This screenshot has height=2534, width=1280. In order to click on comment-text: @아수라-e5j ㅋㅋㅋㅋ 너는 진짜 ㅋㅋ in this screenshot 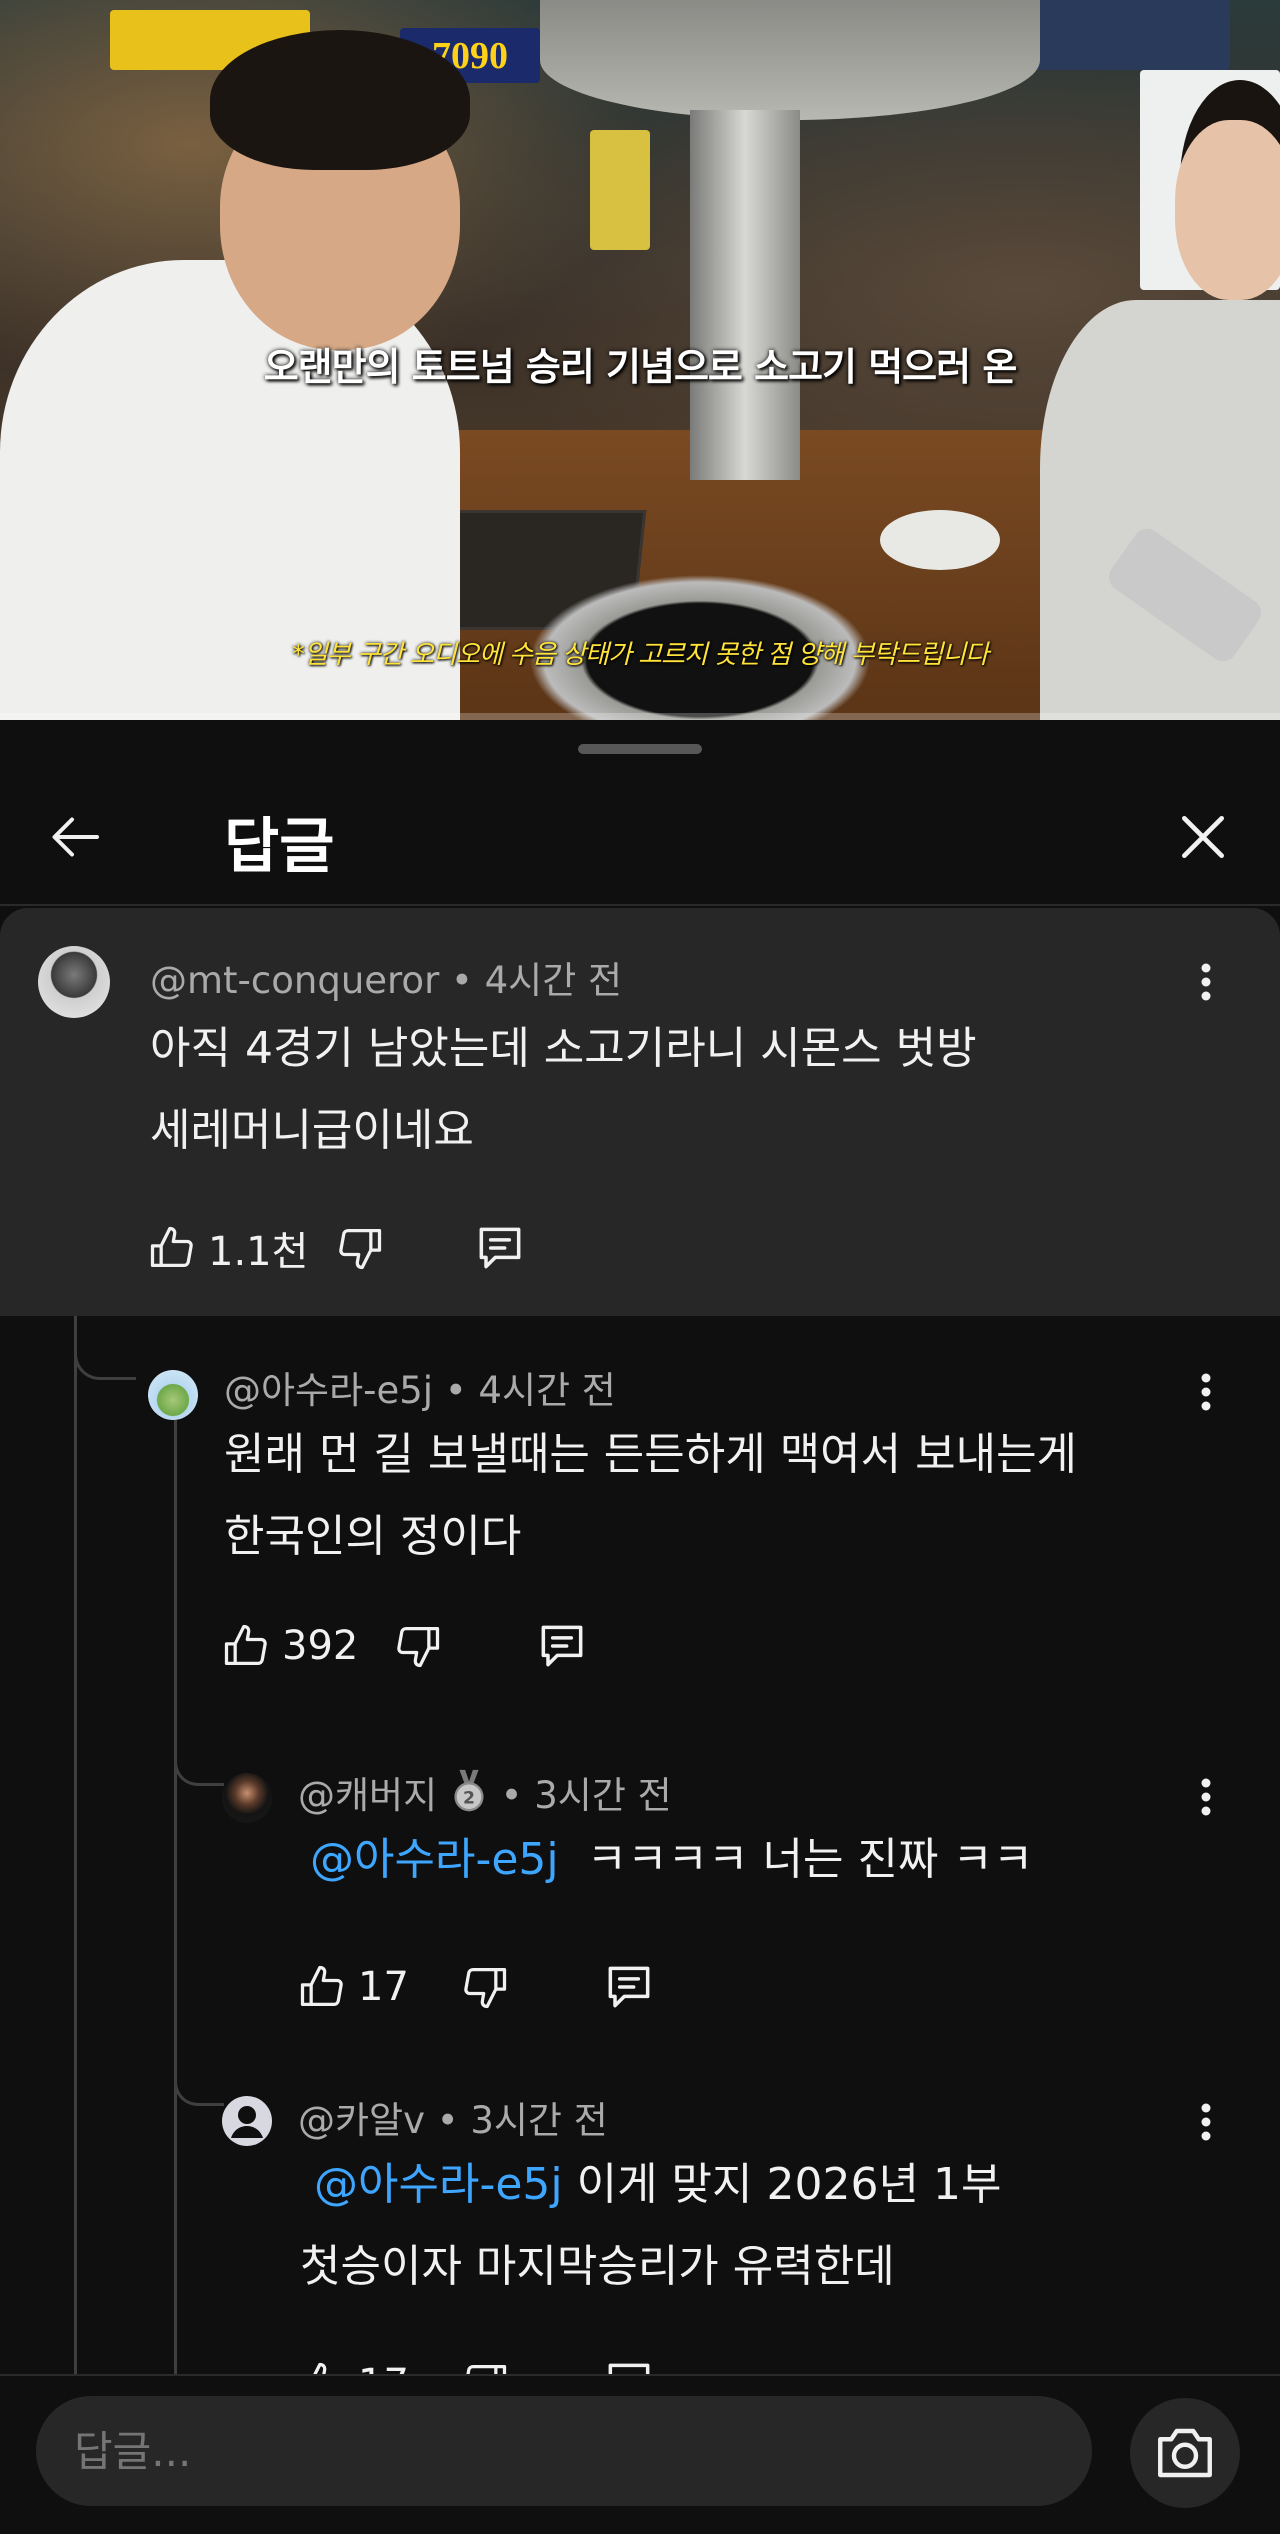, I will do `click(671, 1860)`.